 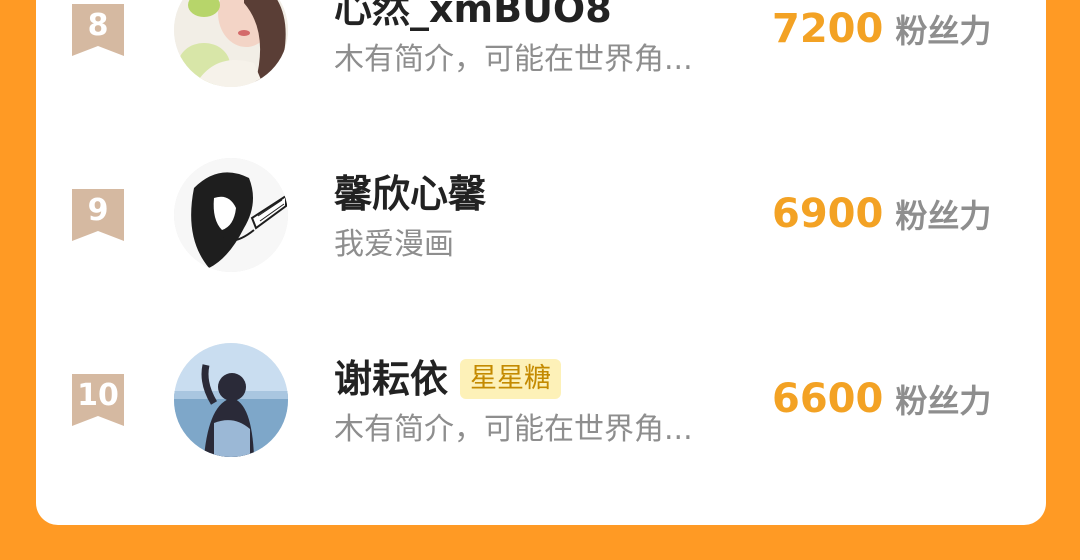 I want to click on rank-ribbon-icon: 8, so click(x=98, y=30).